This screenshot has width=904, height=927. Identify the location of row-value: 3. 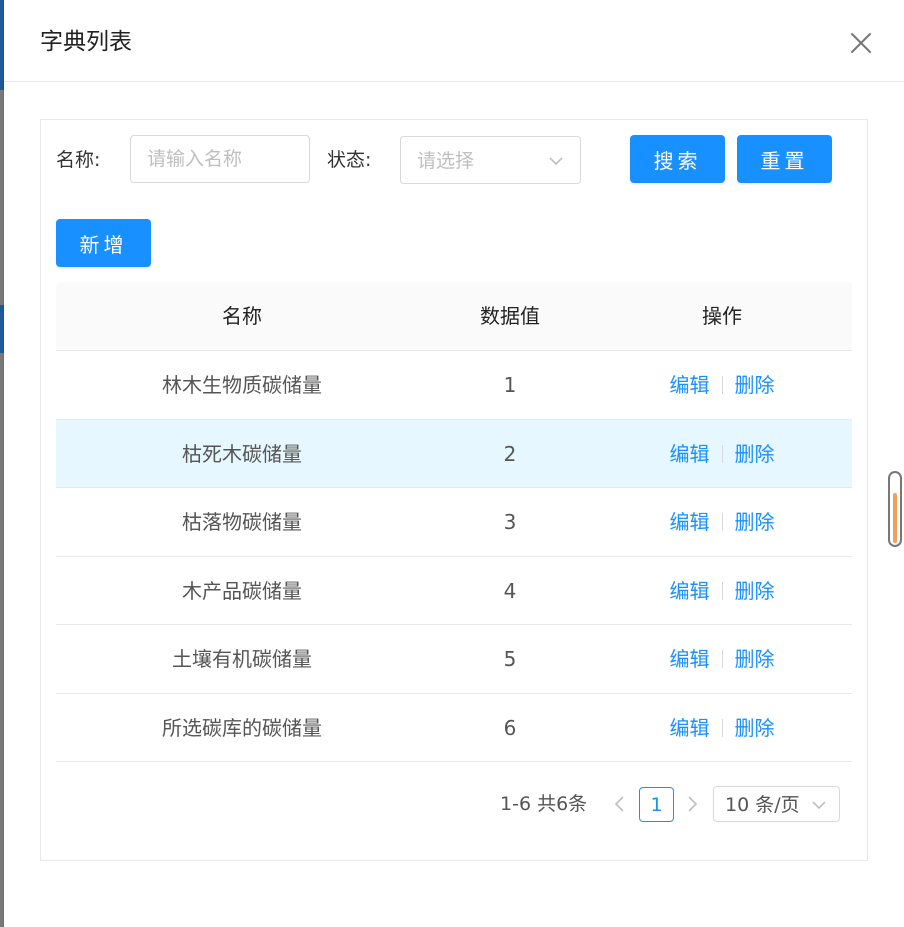
(510, 522).